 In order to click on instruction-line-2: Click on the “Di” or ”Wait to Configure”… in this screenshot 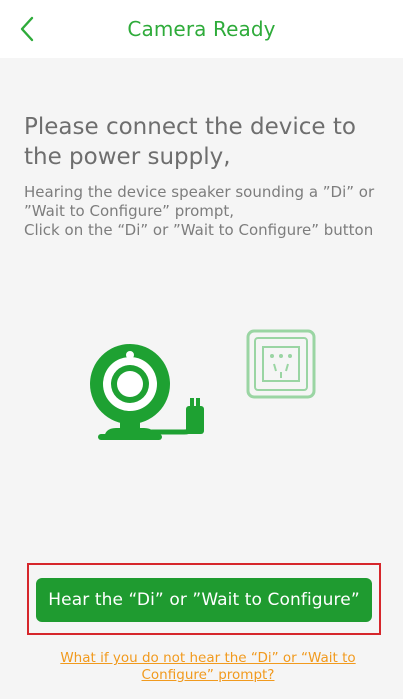, I will do `click(199, 230)`.